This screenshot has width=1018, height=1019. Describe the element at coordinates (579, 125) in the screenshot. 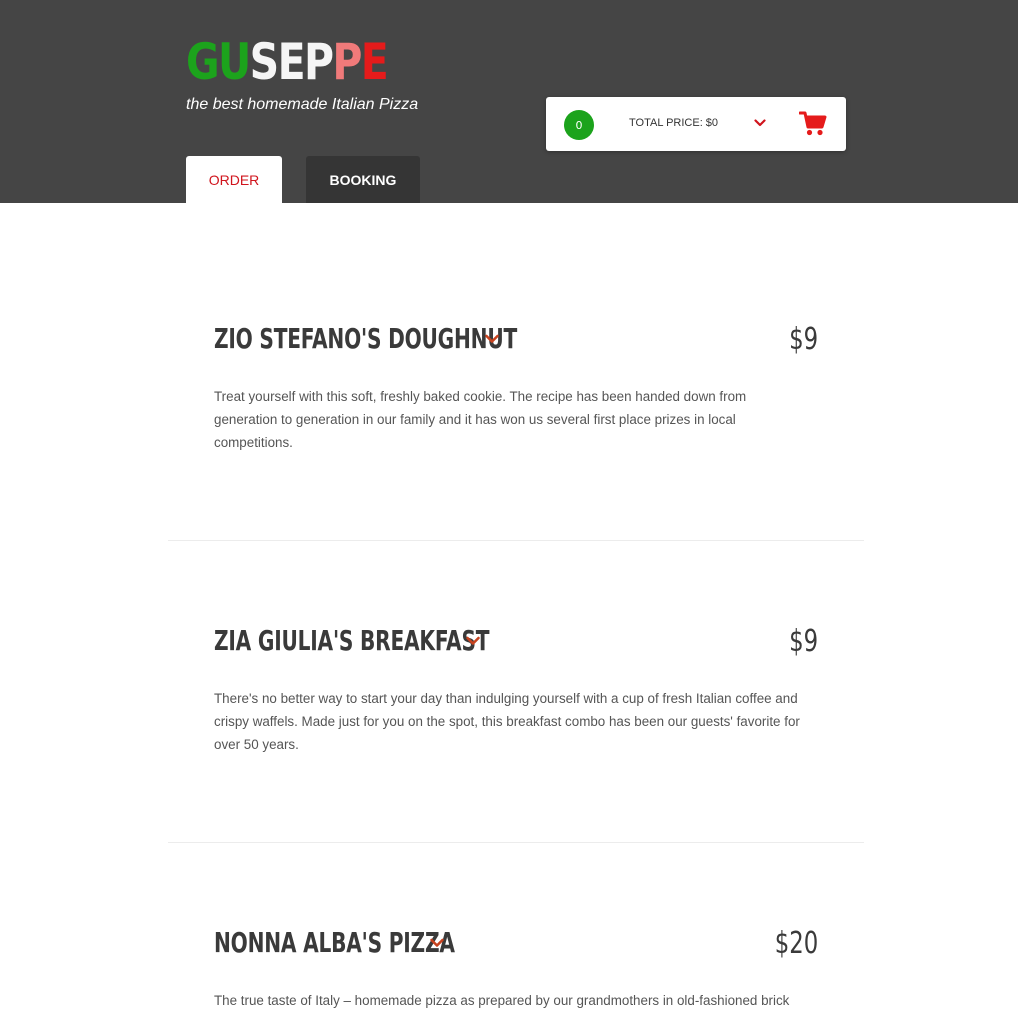

I see `cart-count-badge: 0` at that location.